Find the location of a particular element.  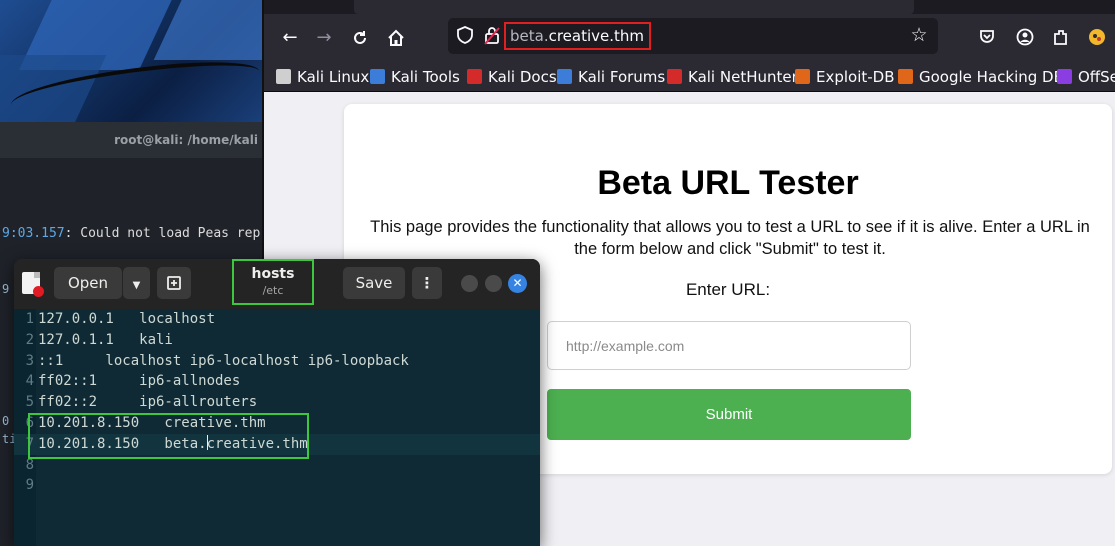

kali-dragon-icon is located at coordinates (283, 76).